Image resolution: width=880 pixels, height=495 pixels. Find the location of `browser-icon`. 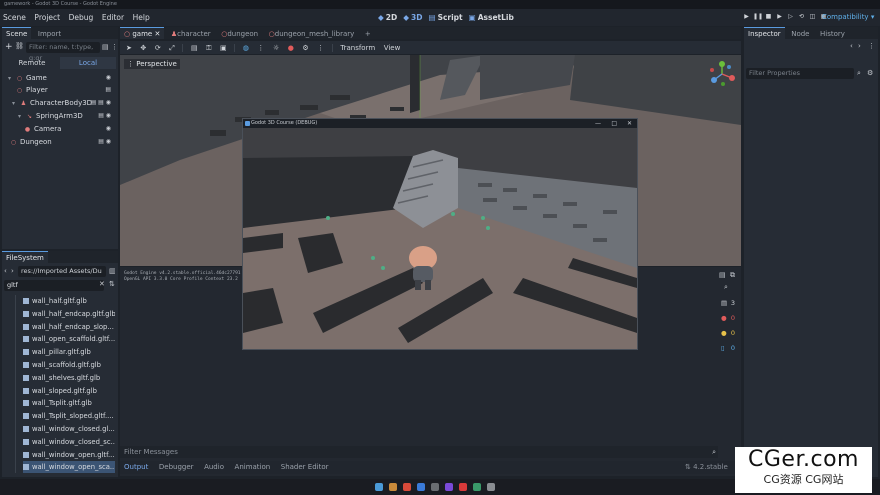

browser-icon is located at coordinates (407, 487).